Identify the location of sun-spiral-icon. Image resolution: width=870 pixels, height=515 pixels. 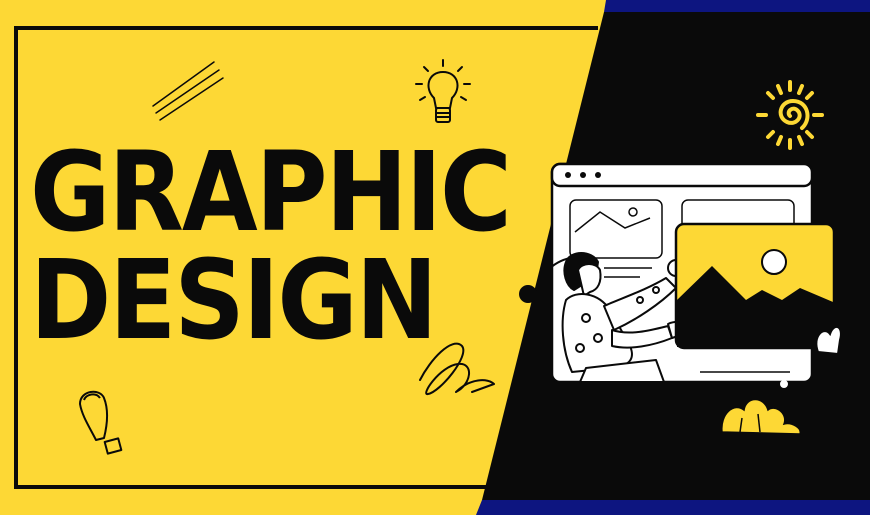
(790, 115).